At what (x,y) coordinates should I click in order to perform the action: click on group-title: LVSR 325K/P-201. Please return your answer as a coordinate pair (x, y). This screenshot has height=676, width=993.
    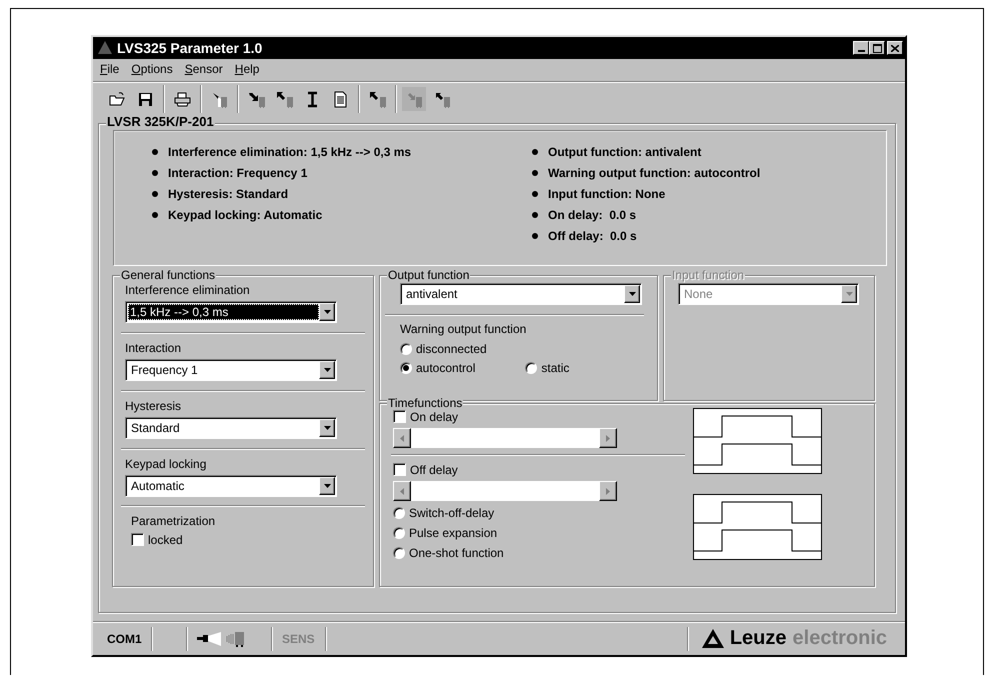
    Looking at the image, I should click on (160, 122).